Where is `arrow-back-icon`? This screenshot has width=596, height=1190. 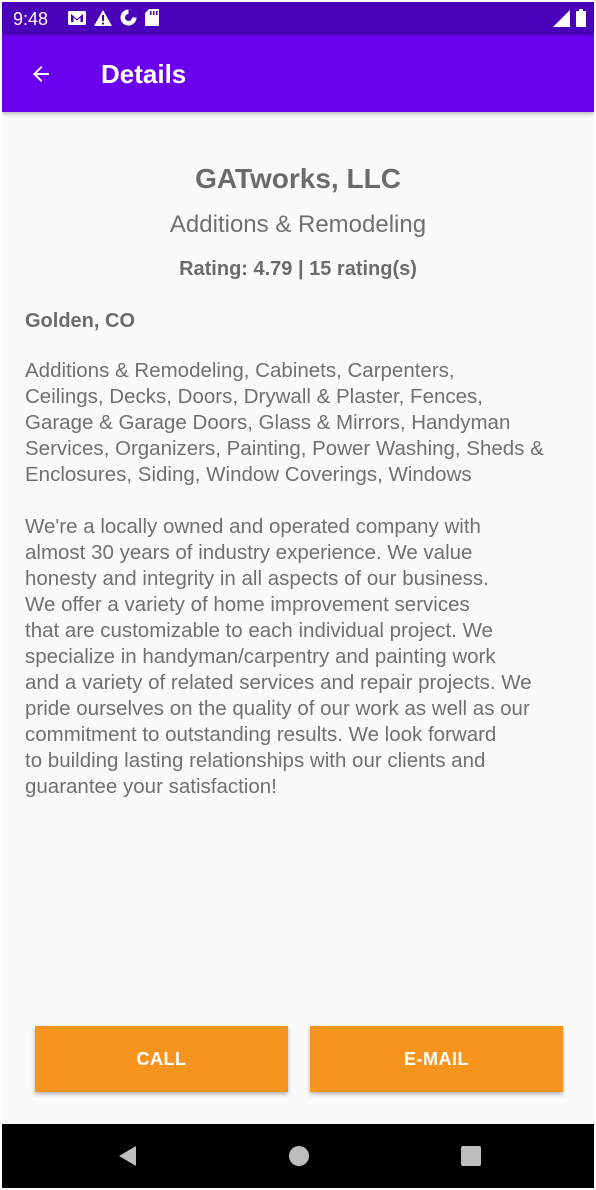
arrow-back-icon is located at coordinates (41, 74).